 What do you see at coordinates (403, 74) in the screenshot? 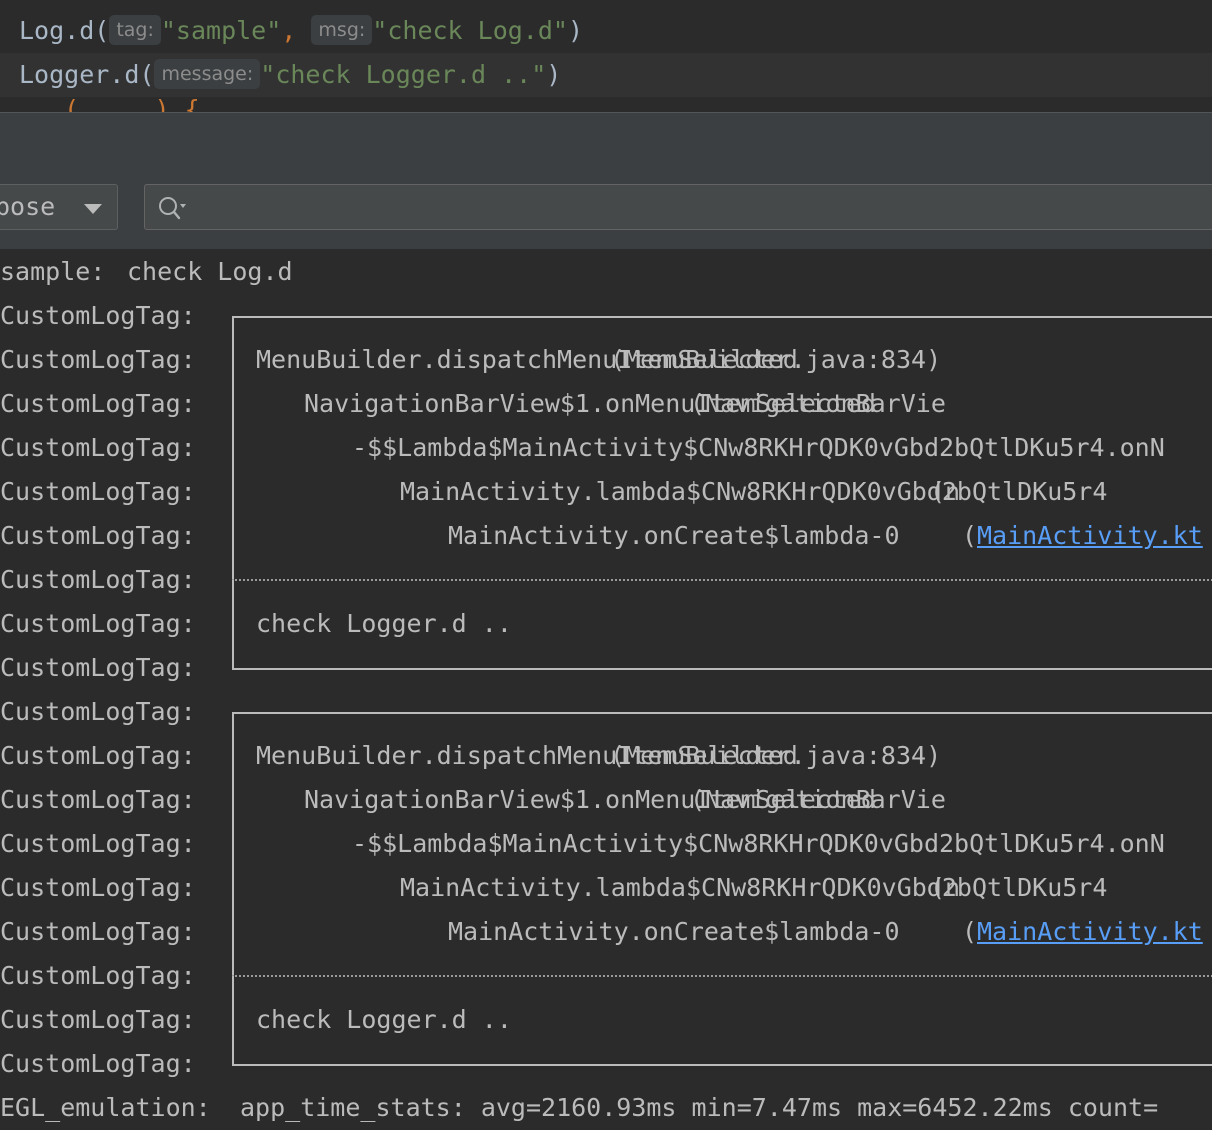
I see `code-arg-message: "check Logger.d .."` at bounding box center [403, 74].